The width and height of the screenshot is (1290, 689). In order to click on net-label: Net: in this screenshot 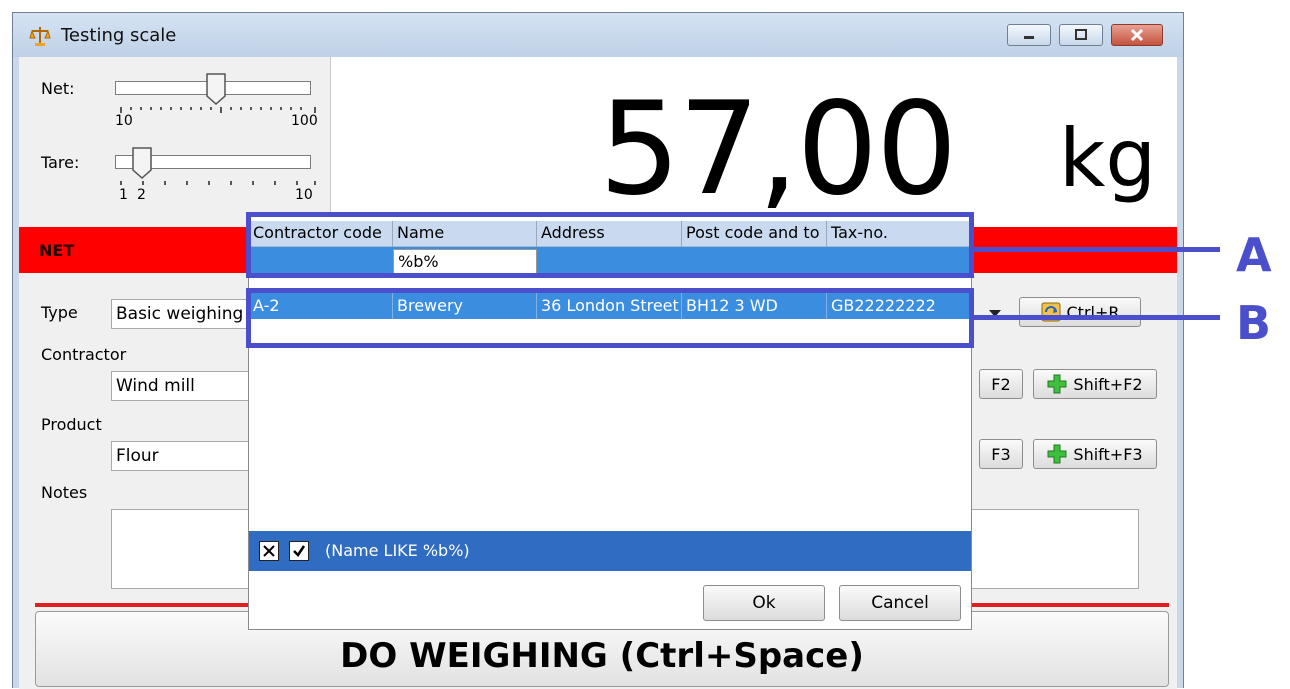, I will do `click(58, 88)`.